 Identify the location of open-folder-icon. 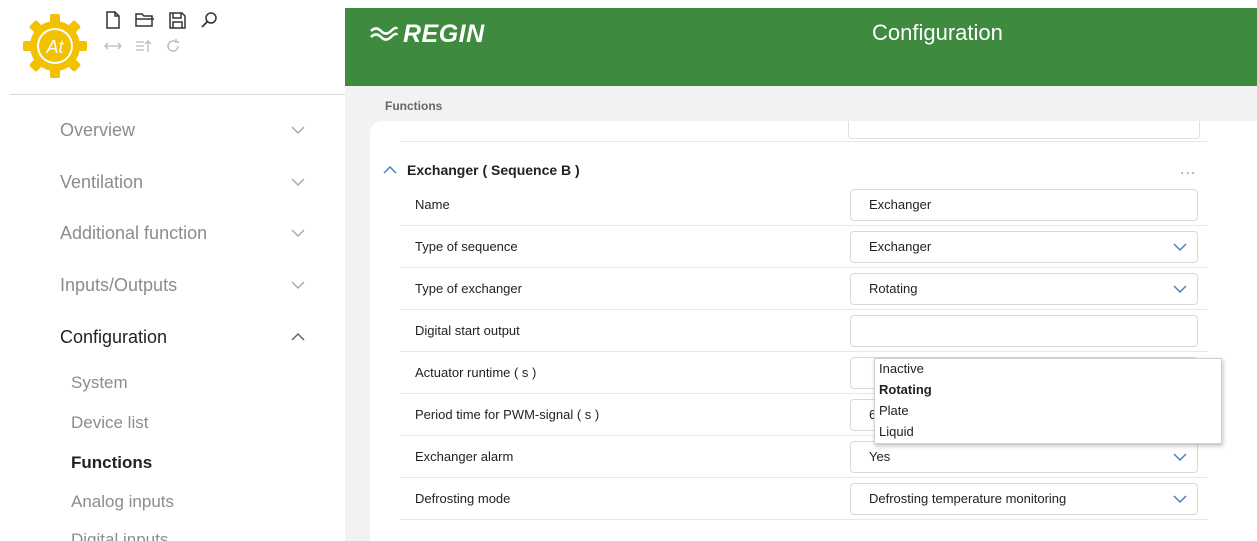
(145, 20).